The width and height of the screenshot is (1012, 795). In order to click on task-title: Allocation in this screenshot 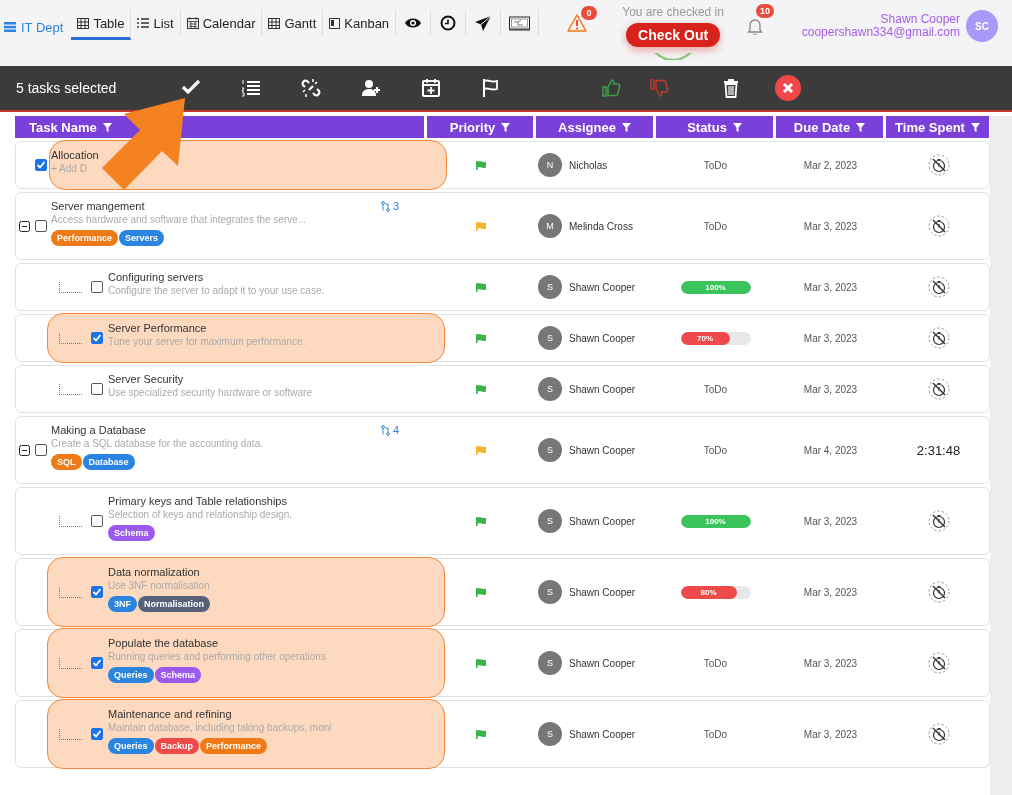, I will do `click(75, 155)`.